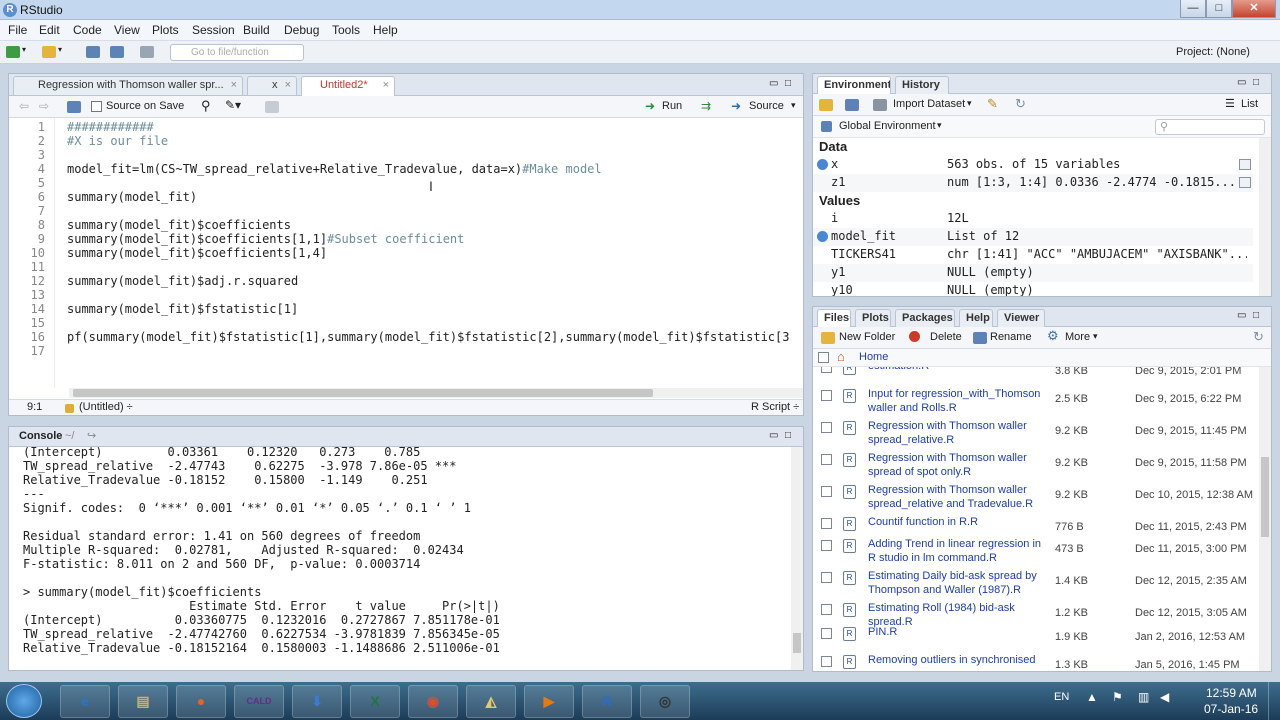  I want to click on code-line: summary(model_fit)$fstatistic[1], so click(182, 309).